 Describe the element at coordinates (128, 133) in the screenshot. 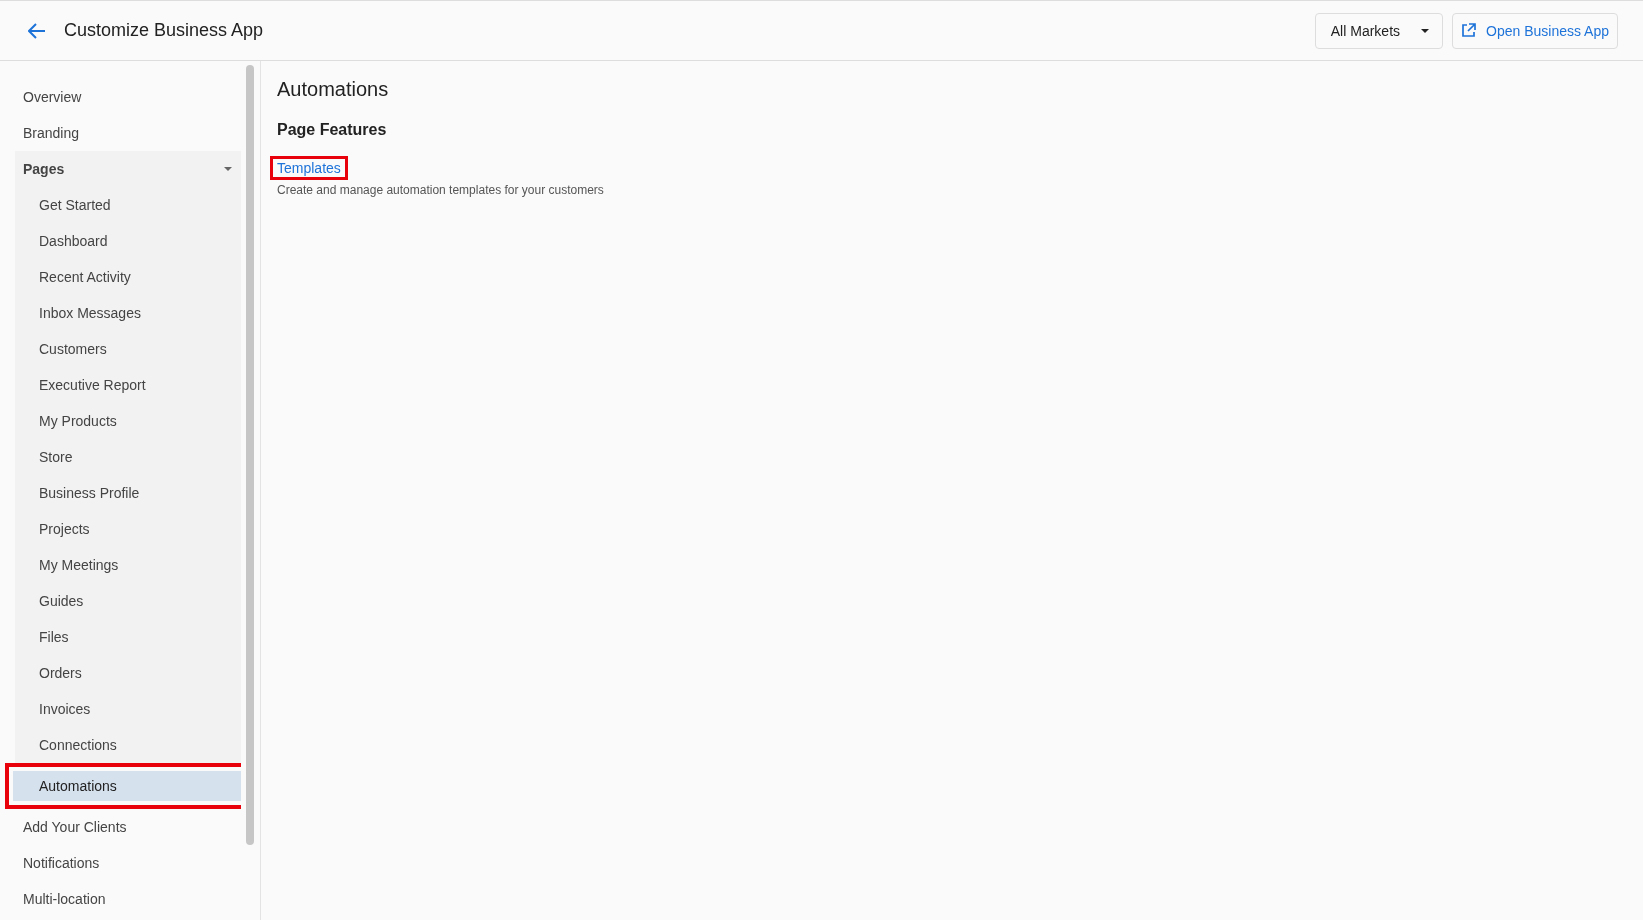

I see `sidebar-item: Branding` at that location.